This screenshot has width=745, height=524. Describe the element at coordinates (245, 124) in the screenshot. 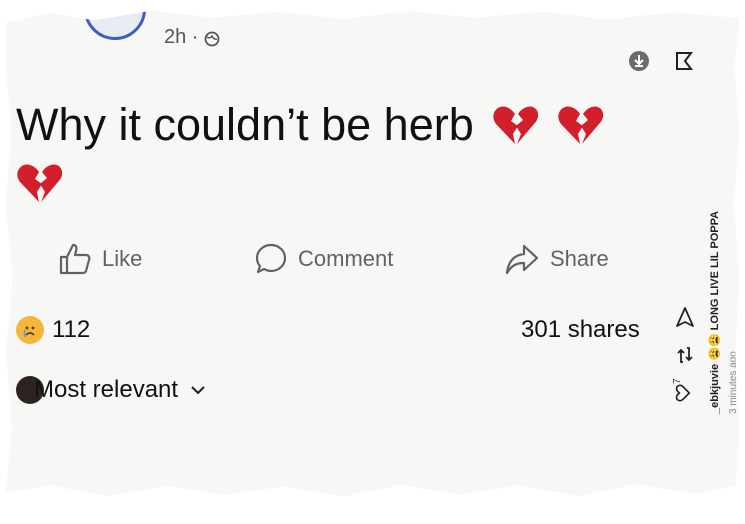

I see `post-text: Why it couldn’t be herb` at that location.